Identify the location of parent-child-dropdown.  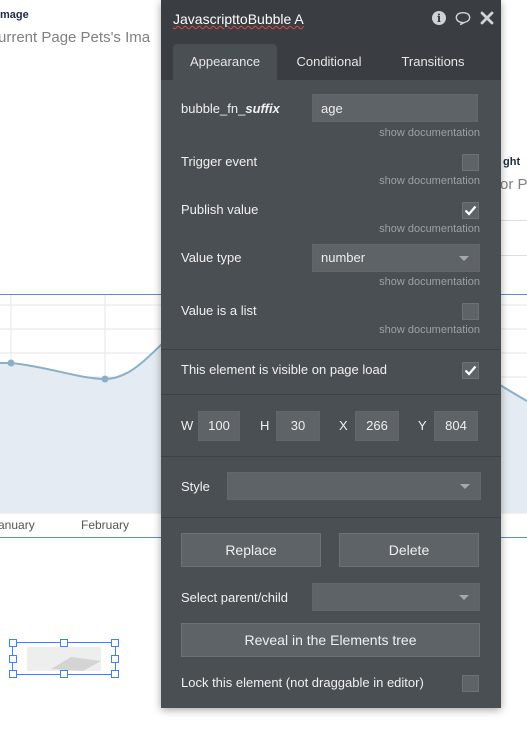
(396, 597).